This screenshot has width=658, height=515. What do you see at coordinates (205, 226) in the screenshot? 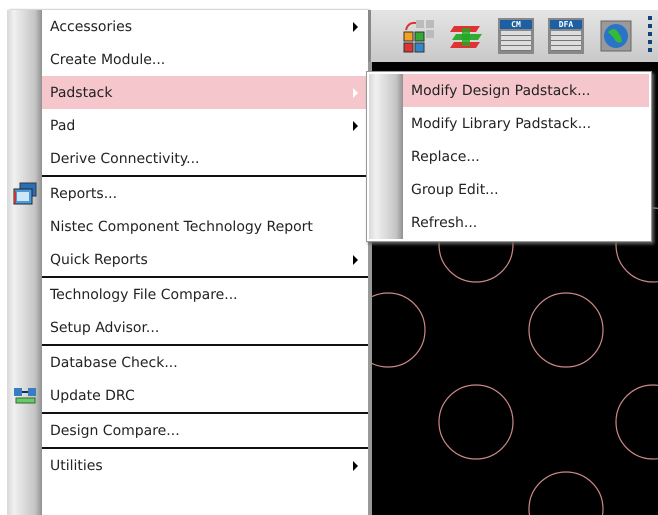
I see `menu-item: Nistec Component Technology Report` at bounding box center [205, 226].